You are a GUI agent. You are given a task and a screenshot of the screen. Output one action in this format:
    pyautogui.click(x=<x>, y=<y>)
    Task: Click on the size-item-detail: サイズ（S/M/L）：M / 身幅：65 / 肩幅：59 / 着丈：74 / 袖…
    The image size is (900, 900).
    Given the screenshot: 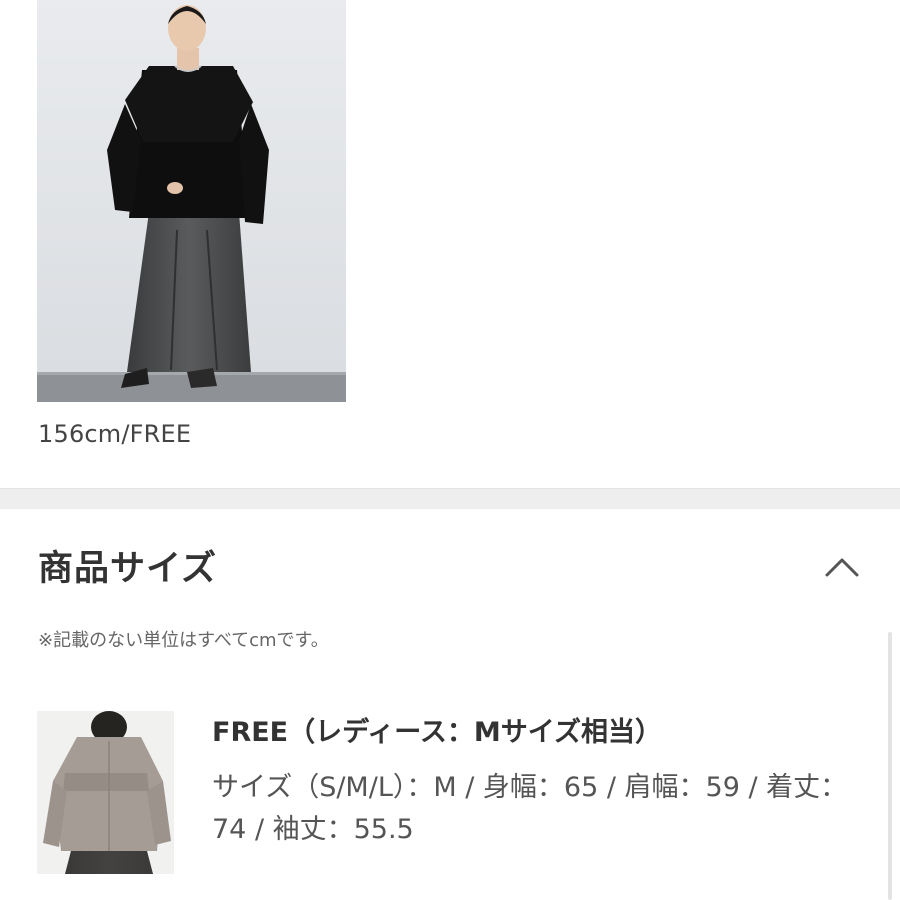 What is the action you would take?
    pyautogui.click(x=530, y=808)
    